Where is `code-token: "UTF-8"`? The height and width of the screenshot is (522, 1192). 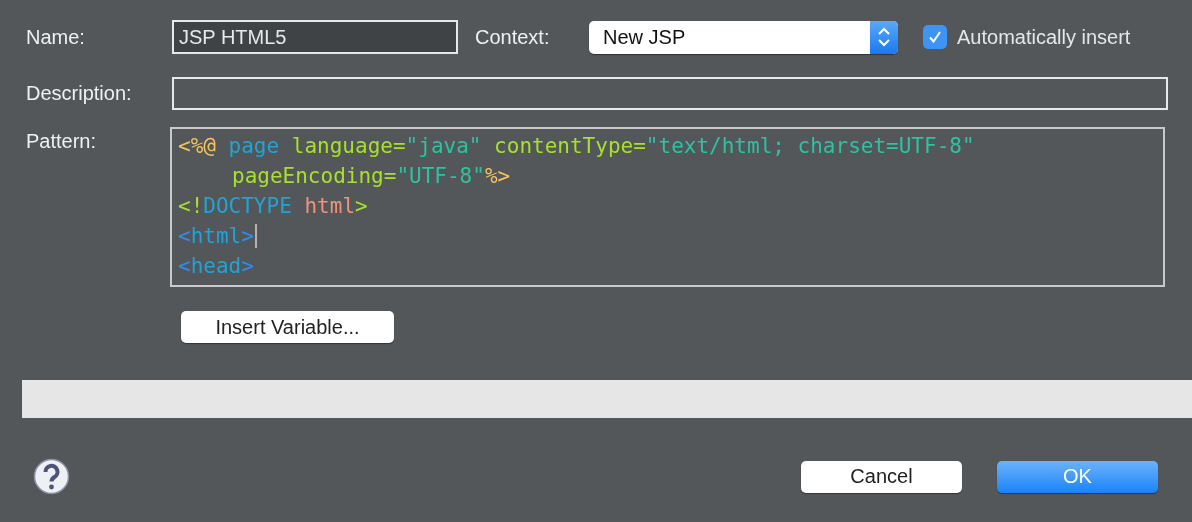
code-token: "UTF-8" is located at coordinates (440, 176).